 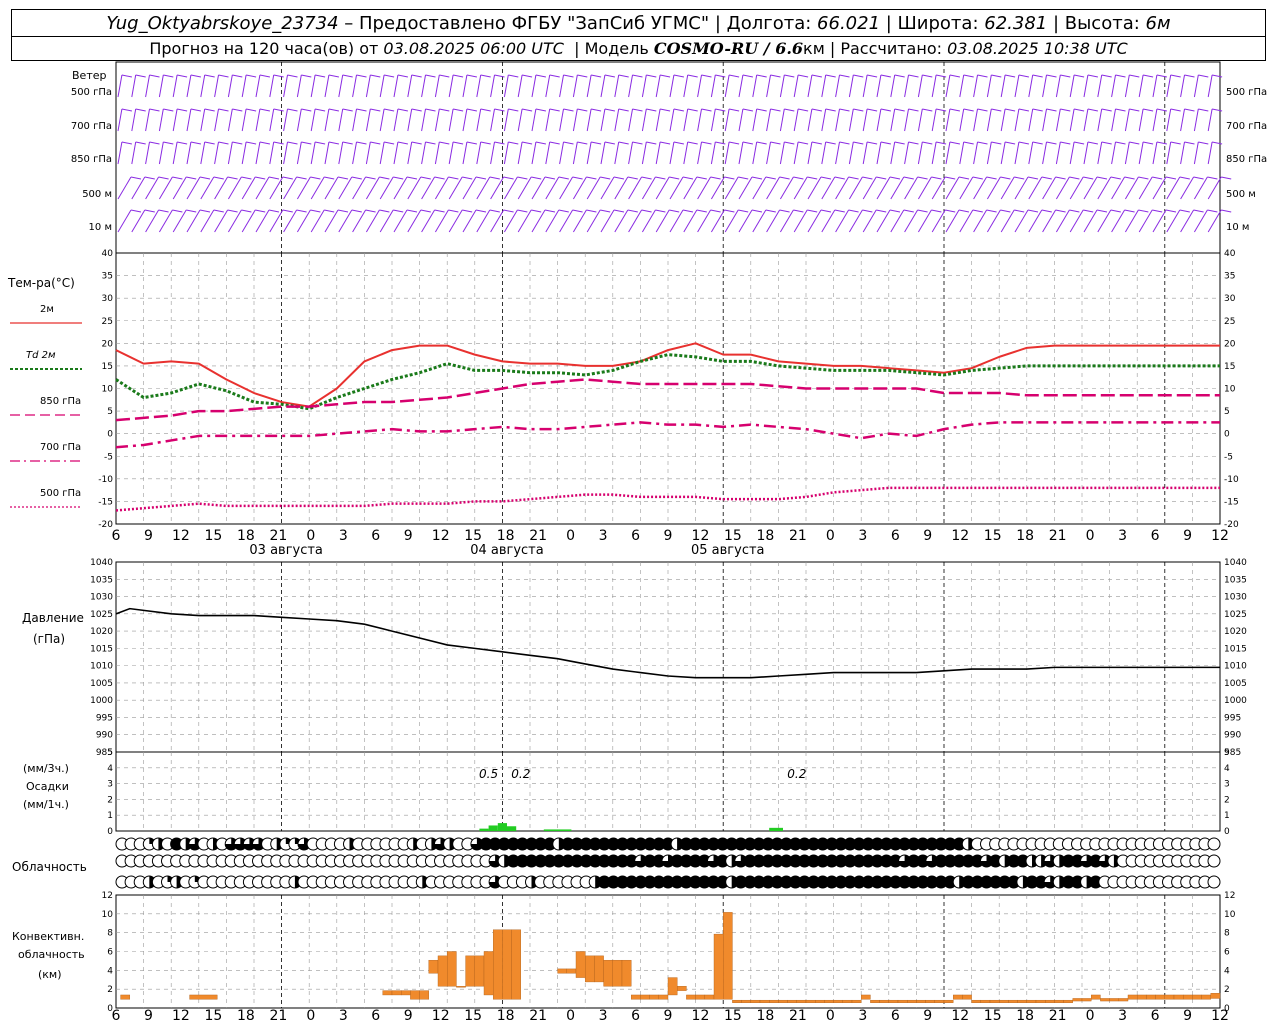 What do you see at coordinates (484, 829) in the screenshot?
I see `precip-bar` at bounding box center [484, 829].